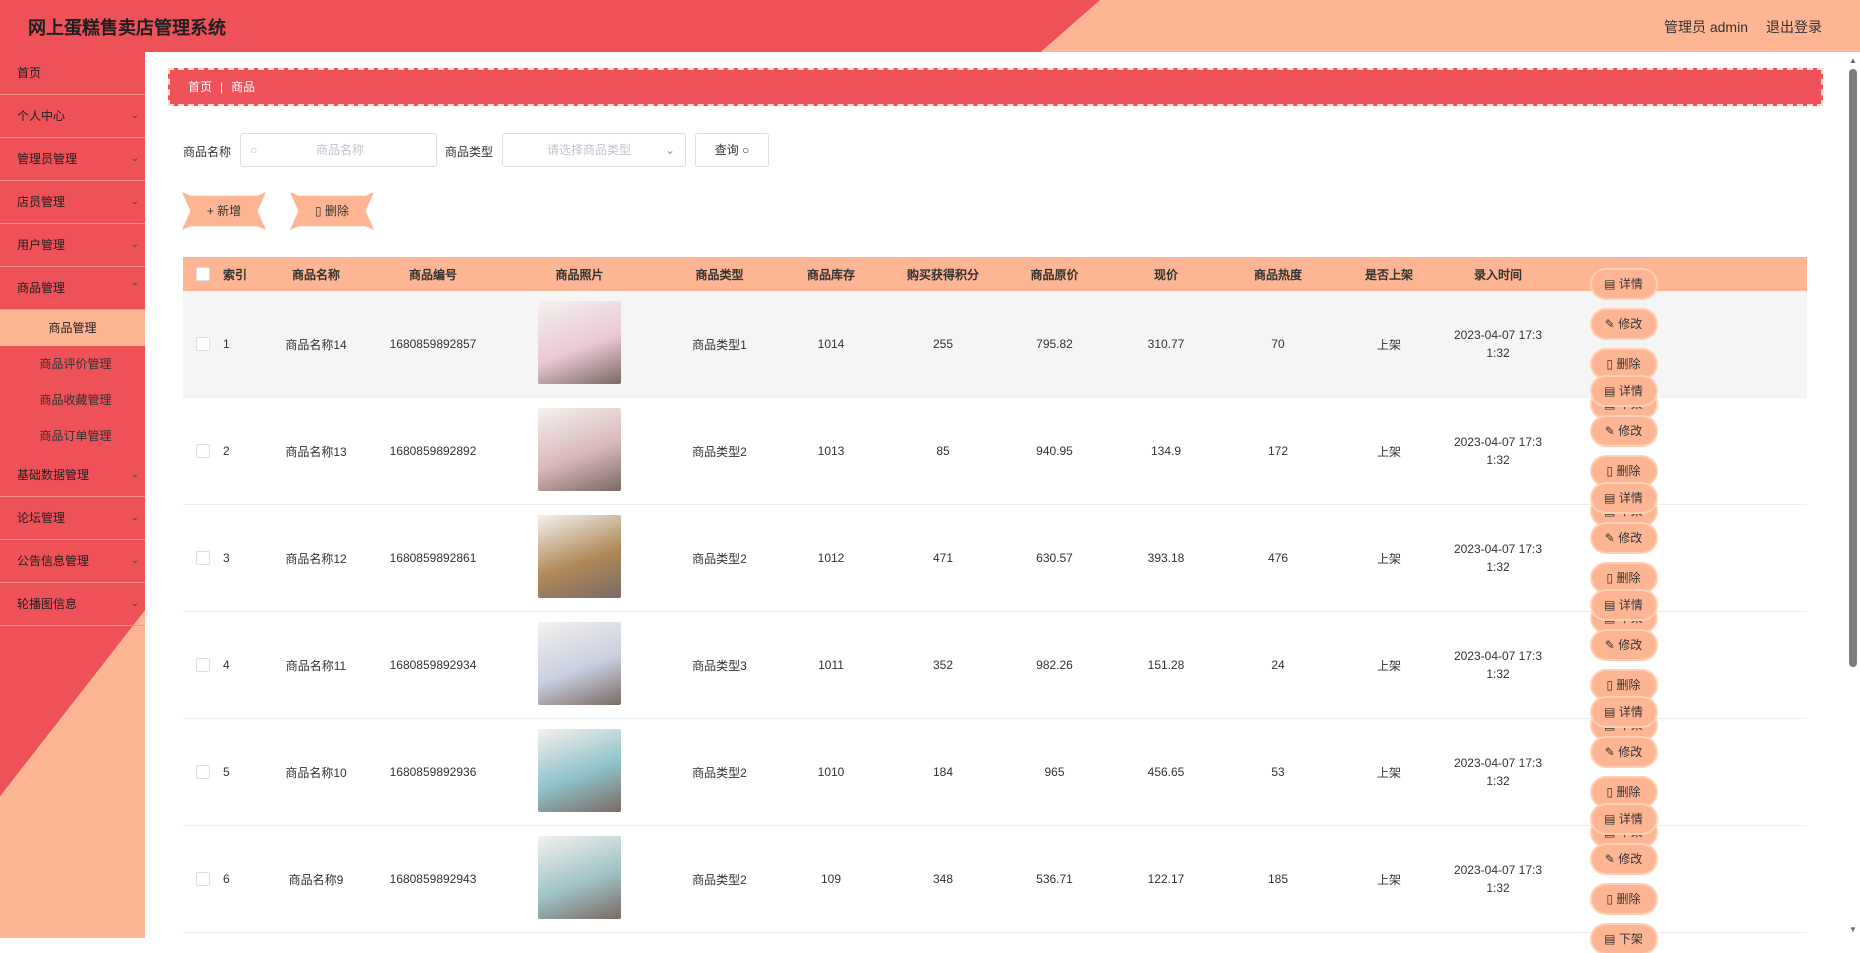 The height and width of the screenshot is (953, 1860). Describe the element at coordinates (589, 150) in the screenshot. I see `product-type-placeholder: 请选择商品类型` at that location.